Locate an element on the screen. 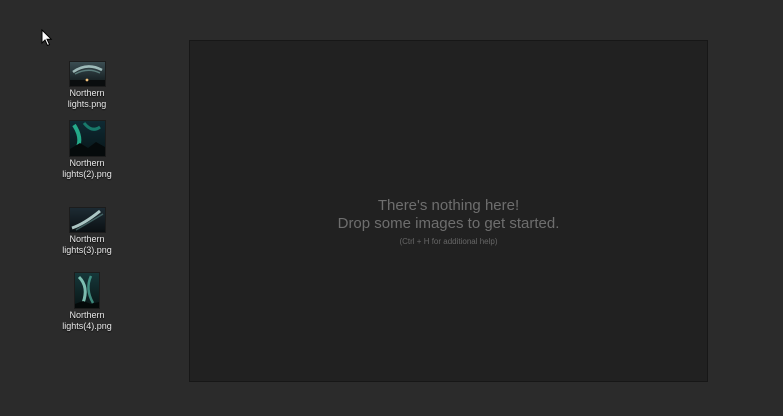 Image resolution: width=783 pixels, height=416 pixels. empty-state-instruction: Drop some images to get started. is located at coordinates (448, 223).